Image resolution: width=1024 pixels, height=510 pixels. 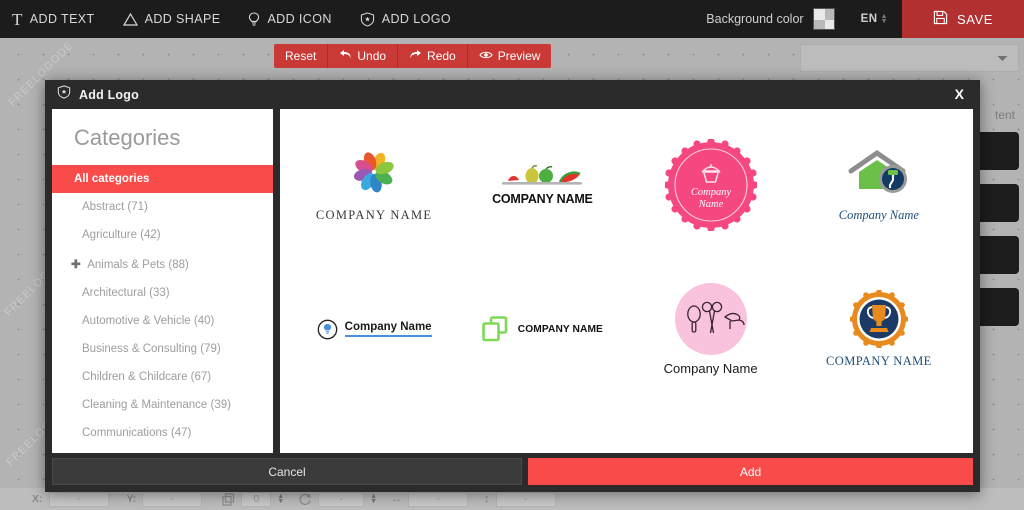 I want to click on modal-footer: Cancel Add, so click(x=512, y=472).